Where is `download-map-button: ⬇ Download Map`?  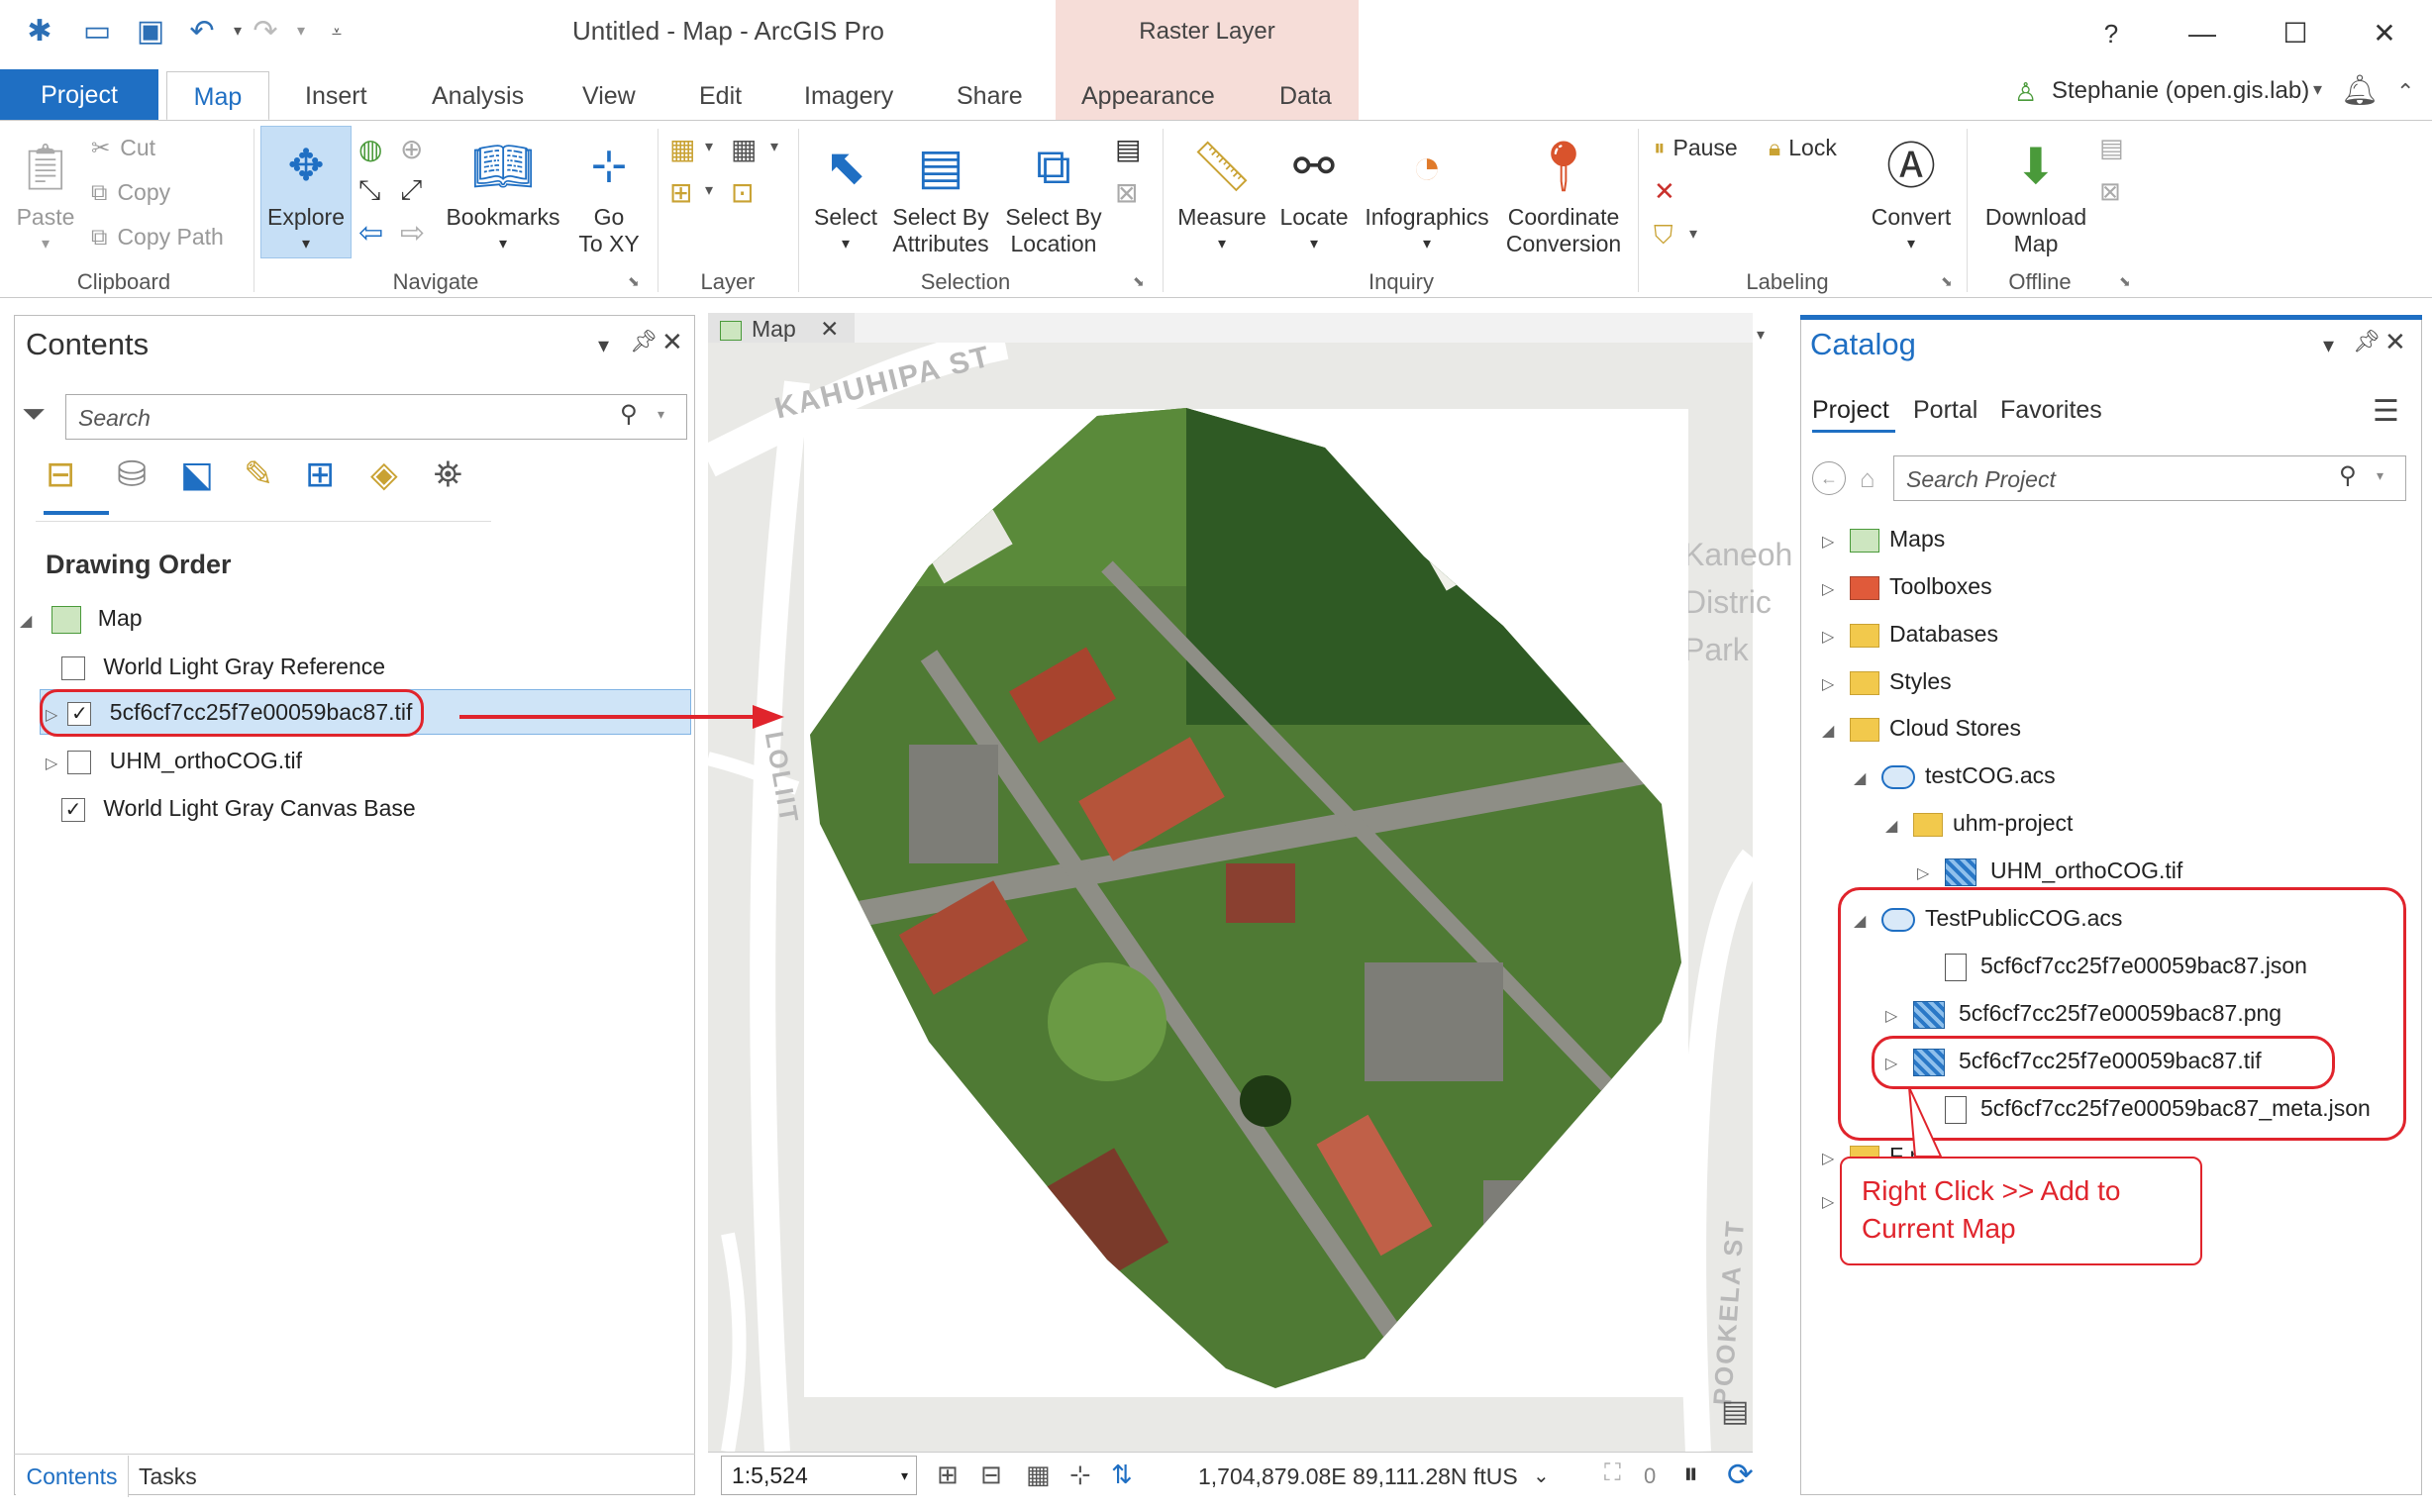 download-map-button: ⬇ Download Map is located at coordinates (2035, 196).